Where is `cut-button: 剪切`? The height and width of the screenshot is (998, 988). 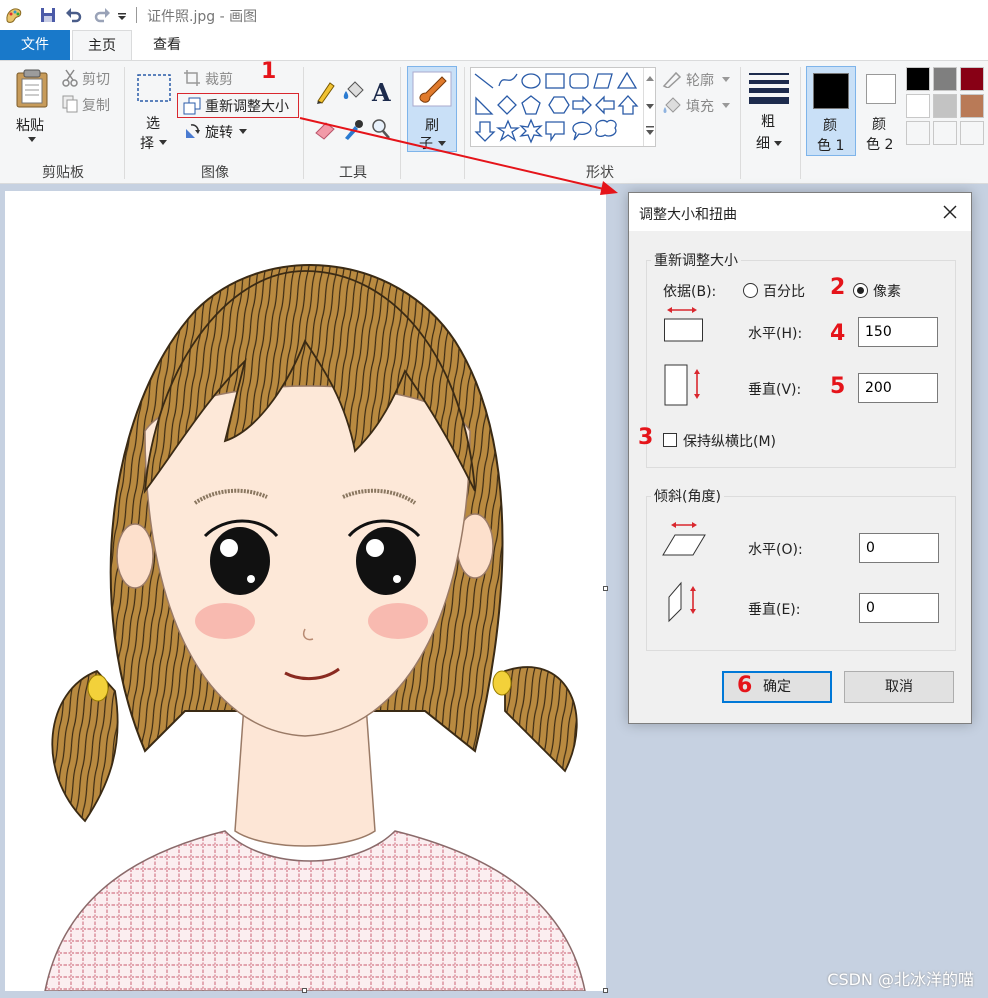 cut-button: 剪切 is located at coordinates (92, 79).